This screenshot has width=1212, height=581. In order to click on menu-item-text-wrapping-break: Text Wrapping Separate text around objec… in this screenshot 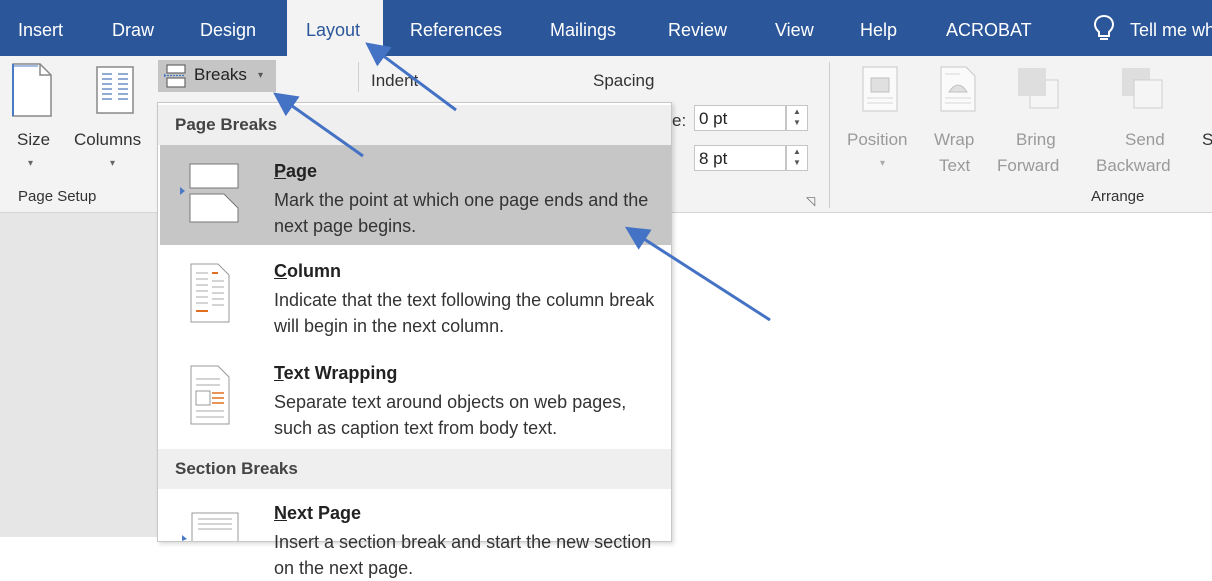, I will do `click(415, 401)`.